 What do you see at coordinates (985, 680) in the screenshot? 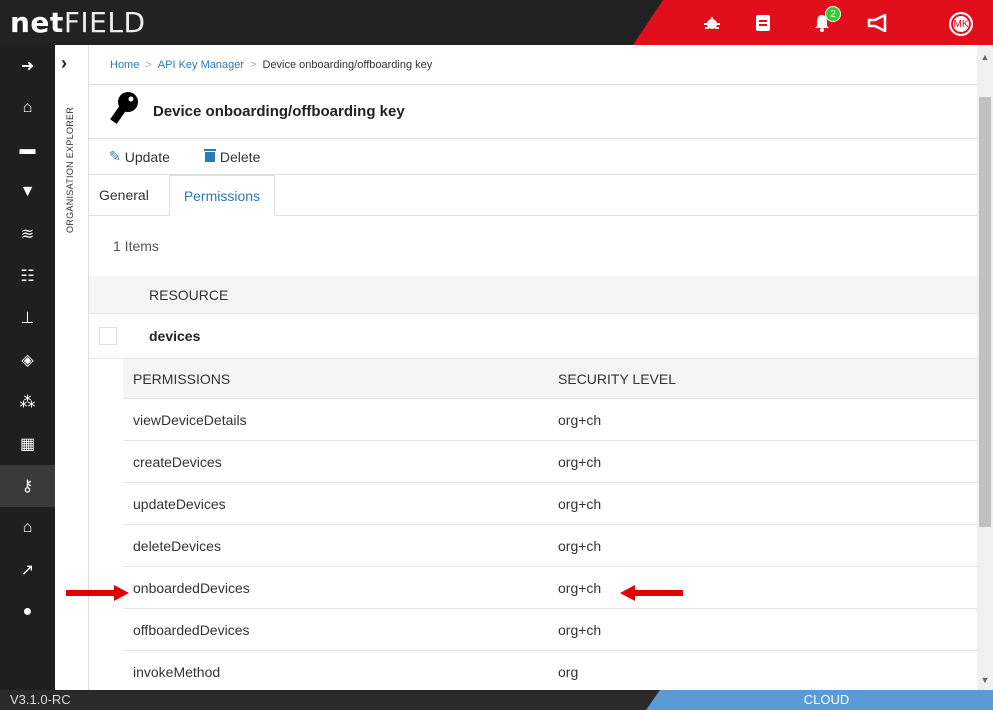
I see `scroll-down-icon: ▼` at bounding box center [985, 680].